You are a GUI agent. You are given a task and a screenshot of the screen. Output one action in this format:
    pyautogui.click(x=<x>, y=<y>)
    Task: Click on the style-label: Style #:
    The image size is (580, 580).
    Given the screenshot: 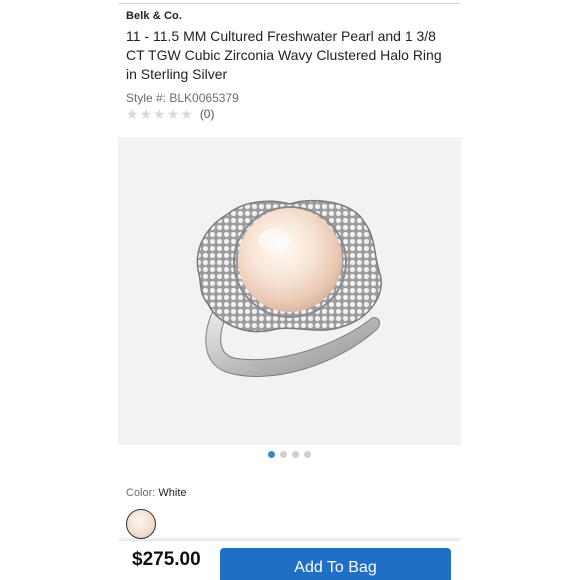 What is the action you would take?
    pyautogui.click(x=146, y=98)
    